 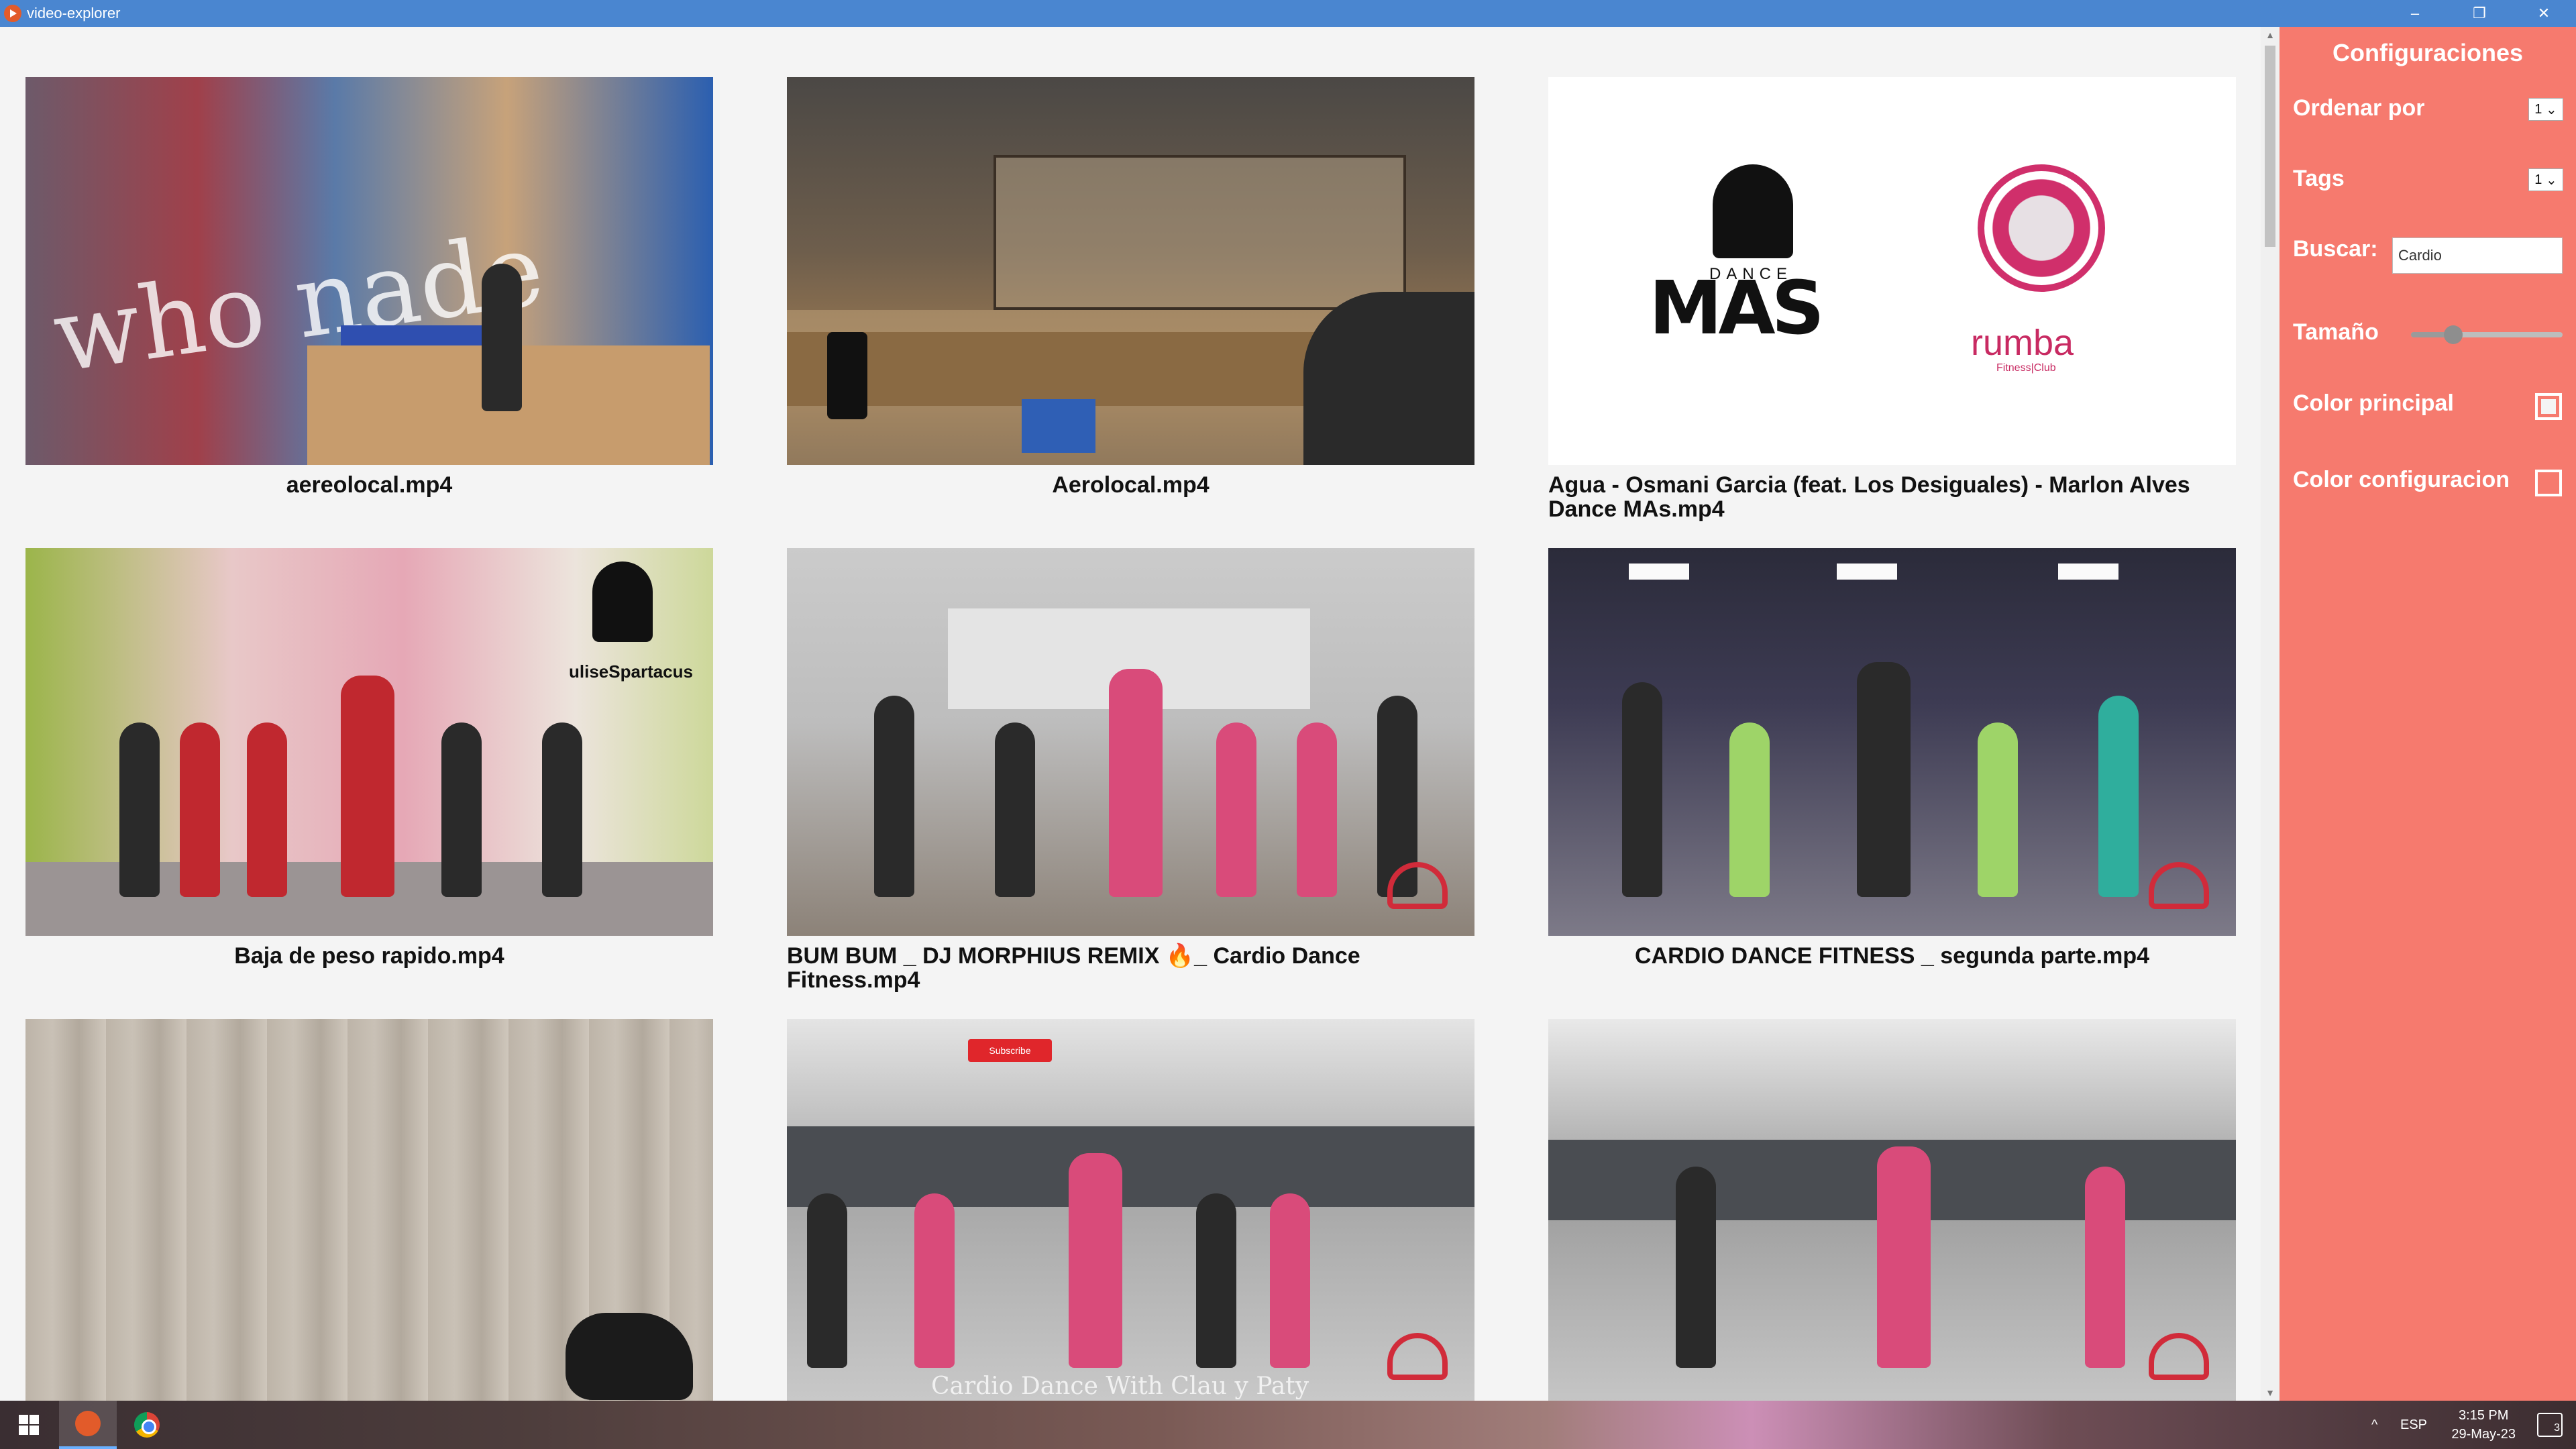 I want to click on scroll-up-icon: ▲, so click(x=2270, y=35).